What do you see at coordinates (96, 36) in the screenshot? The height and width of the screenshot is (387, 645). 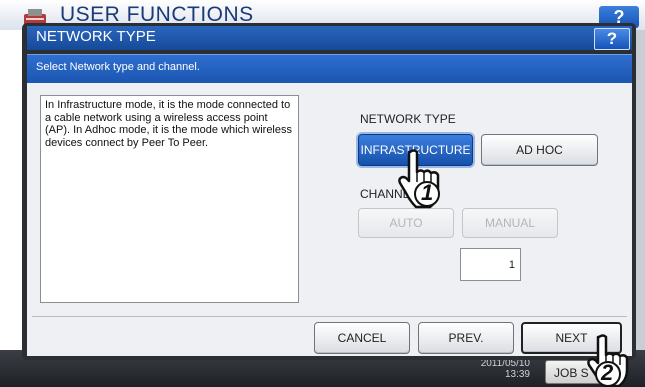 I see `dialog-title: NETWORK TYPE` at bounding box center [96, 36].